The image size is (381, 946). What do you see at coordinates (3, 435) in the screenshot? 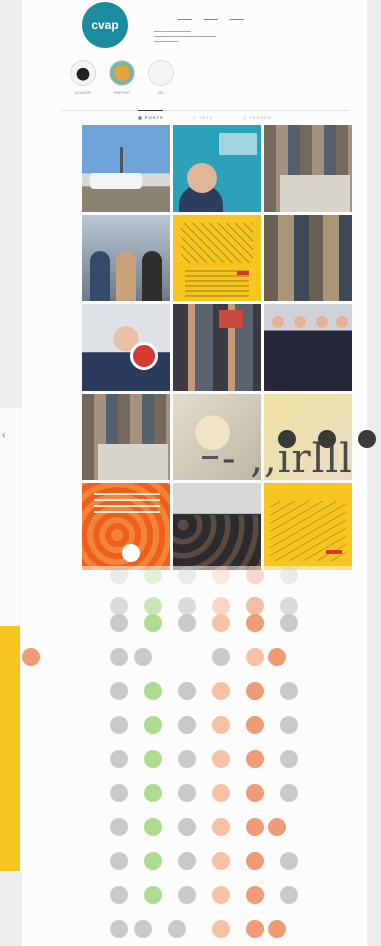
I see `chevron-left-icon: ‹` at bounding box center [3, 435].